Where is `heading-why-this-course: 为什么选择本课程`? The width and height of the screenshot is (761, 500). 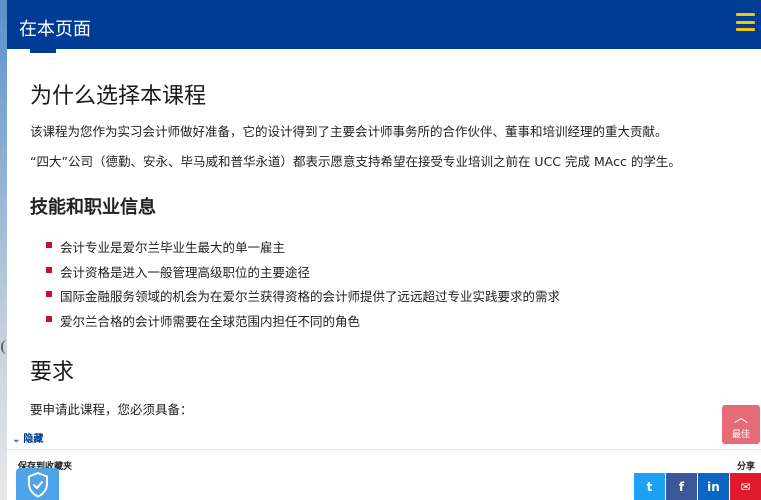
heading-why-this-course: 为什么选择本课程 is located at coordinates (118, 96).